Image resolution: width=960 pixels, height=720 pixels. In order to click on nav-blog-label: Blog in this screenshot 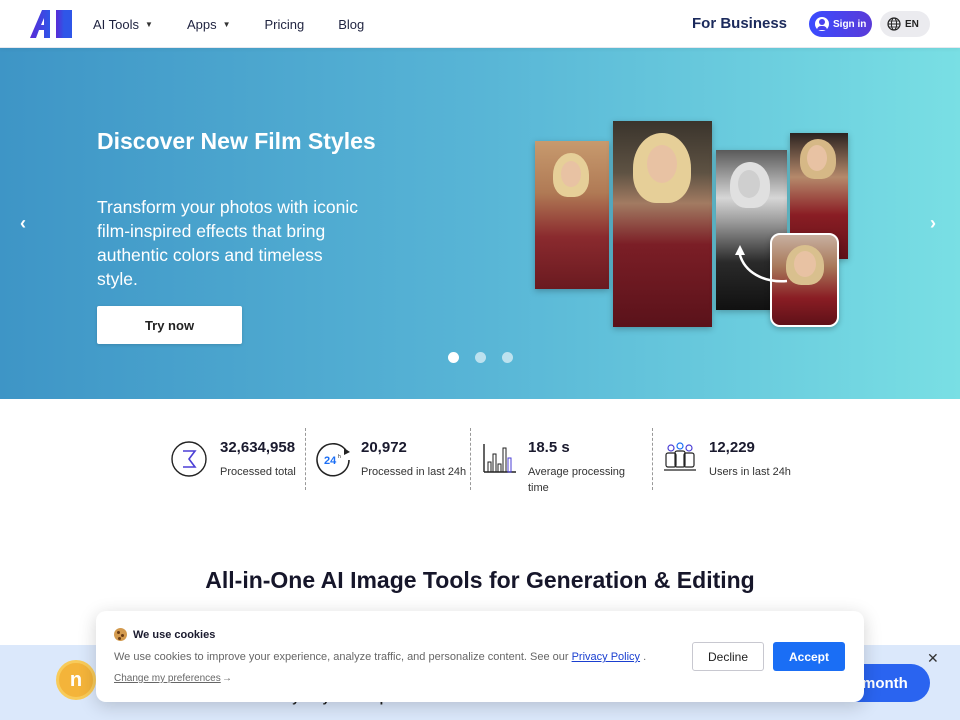, I will do `click(351, 24)`.